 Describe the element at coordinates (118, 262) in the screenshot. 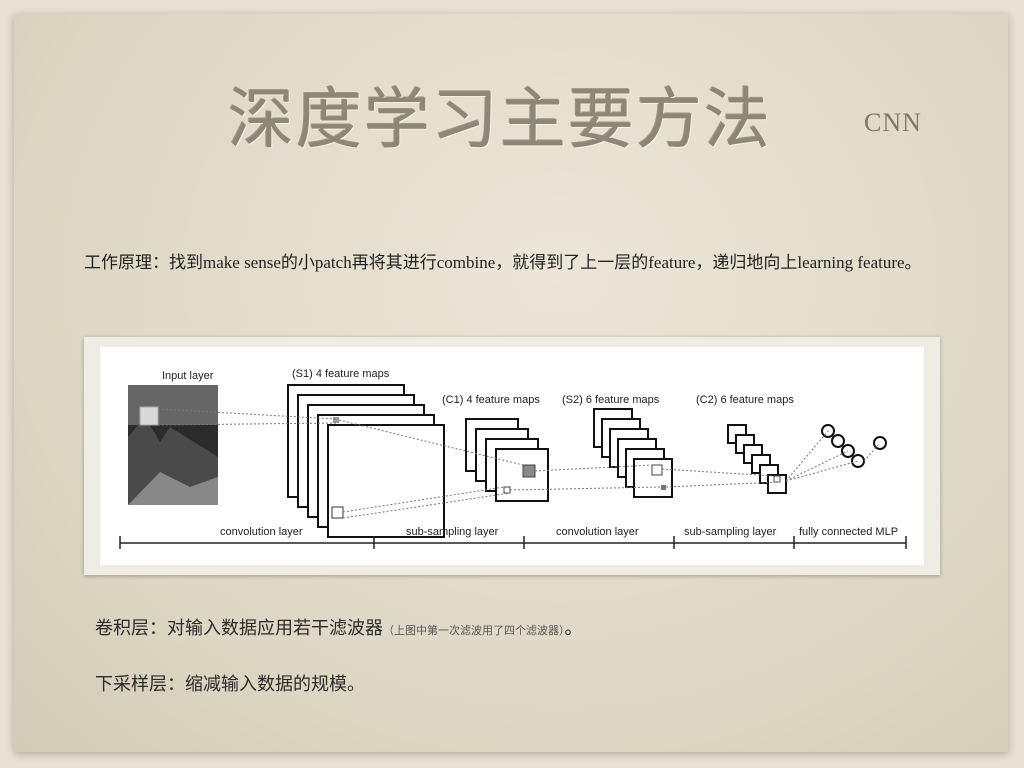

I see `principle-label: 工作原理` at that location.